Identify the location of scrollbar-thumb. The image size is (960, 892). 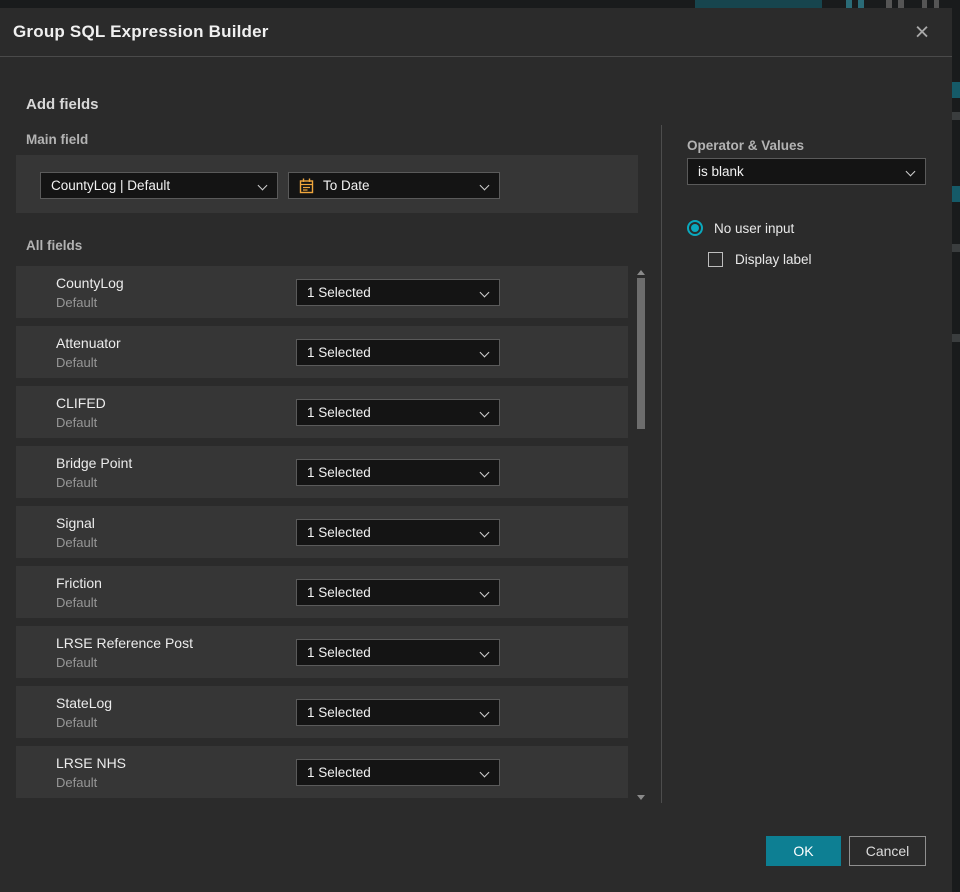
(641, 353).